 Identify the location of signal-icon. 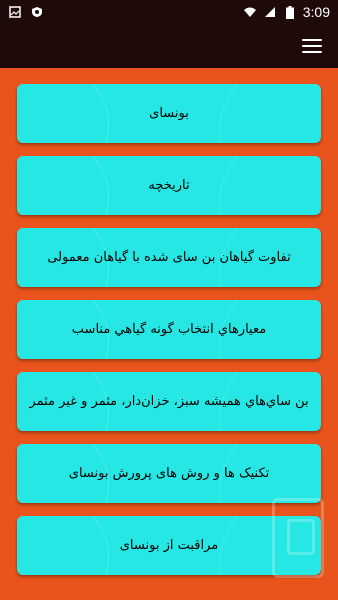
(270, 12).